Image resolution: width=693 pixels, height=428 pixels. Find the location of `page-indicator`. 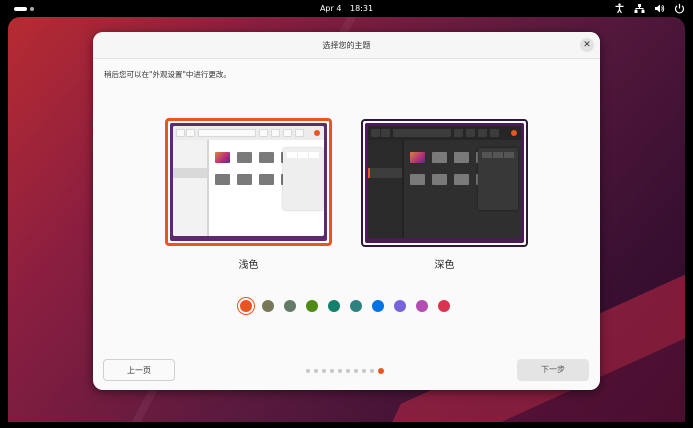

page-indicator is located at coordinates (345, 371).